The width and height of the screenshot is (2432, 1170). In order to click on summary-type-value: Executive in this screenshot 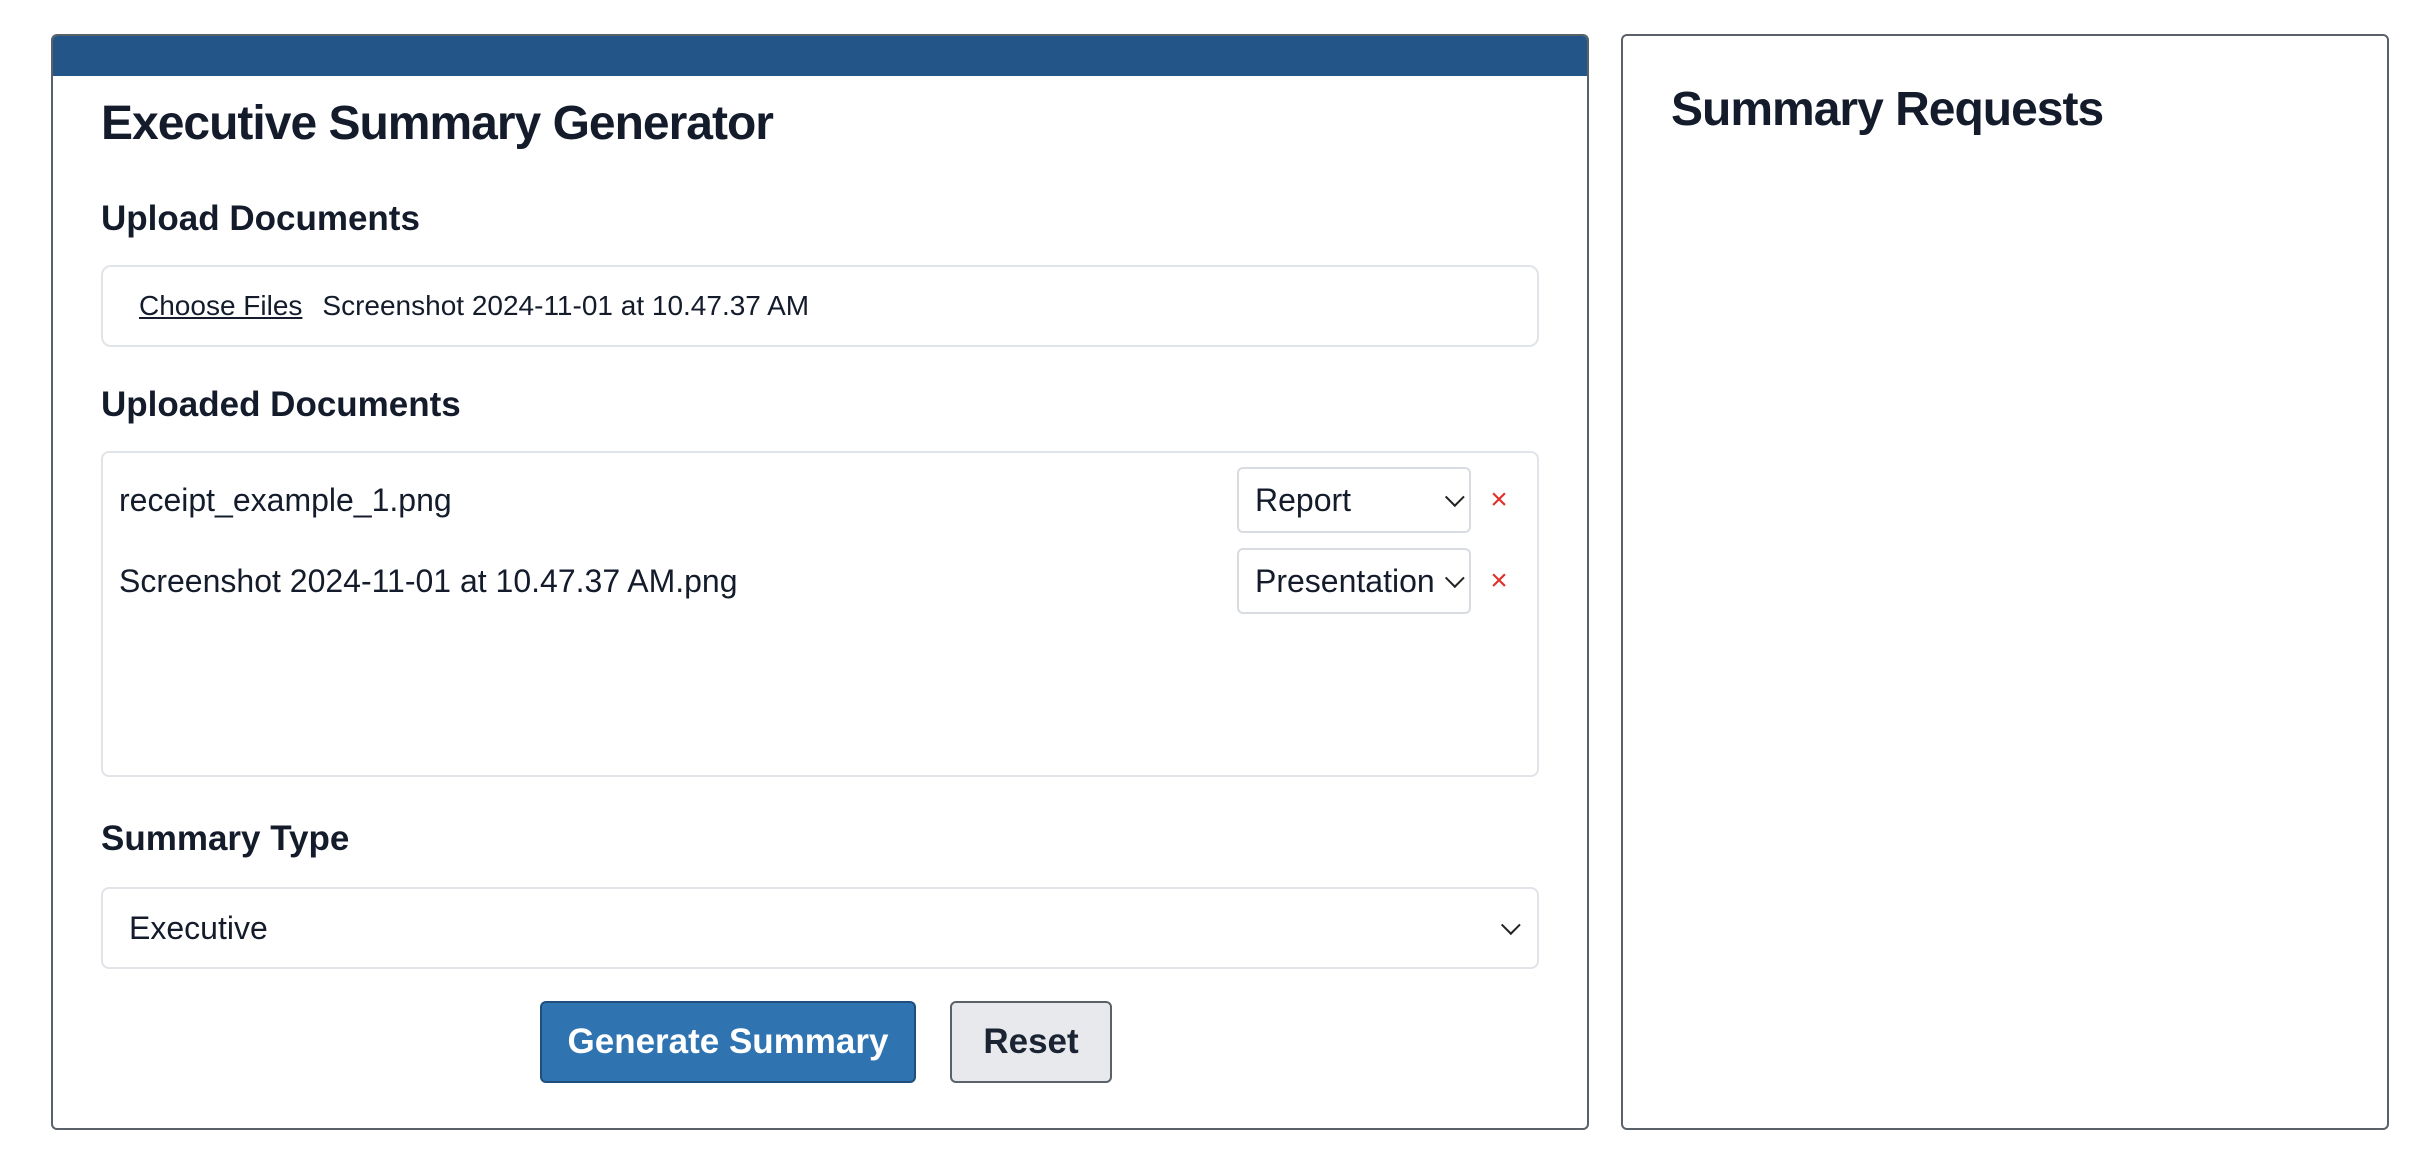, I will do `click(198, 927)`.